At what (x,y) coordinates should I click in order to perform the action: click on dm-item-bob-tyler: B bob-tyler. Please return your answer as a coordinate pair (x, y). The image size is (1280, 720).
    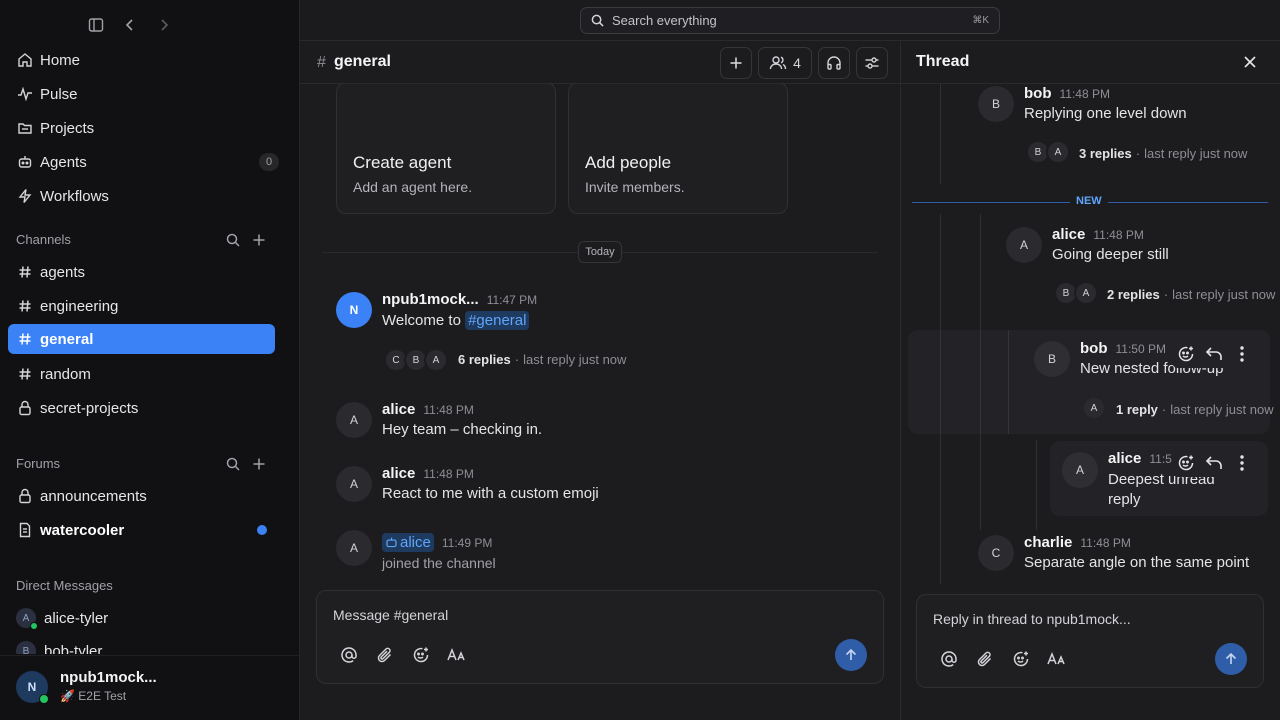
    Looking at the image, I should click on (141, 645).